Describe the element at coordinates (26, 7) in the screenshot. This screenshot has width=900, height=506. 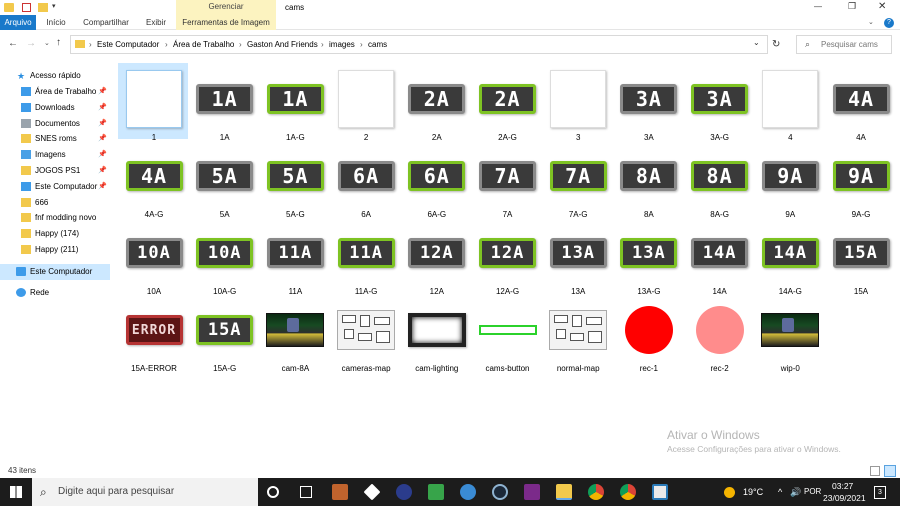
I see `properties-icon` at that location.